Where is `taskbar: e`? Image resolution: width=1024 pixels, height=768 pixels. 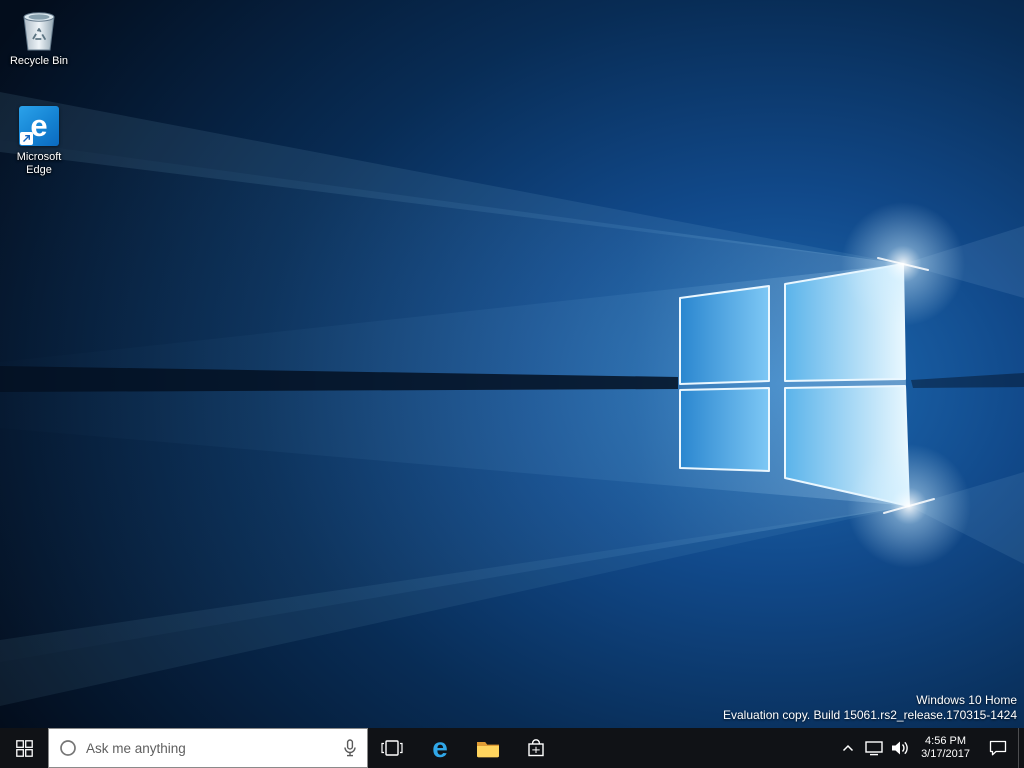 taskbar: e is located at coordinates (512, 748).